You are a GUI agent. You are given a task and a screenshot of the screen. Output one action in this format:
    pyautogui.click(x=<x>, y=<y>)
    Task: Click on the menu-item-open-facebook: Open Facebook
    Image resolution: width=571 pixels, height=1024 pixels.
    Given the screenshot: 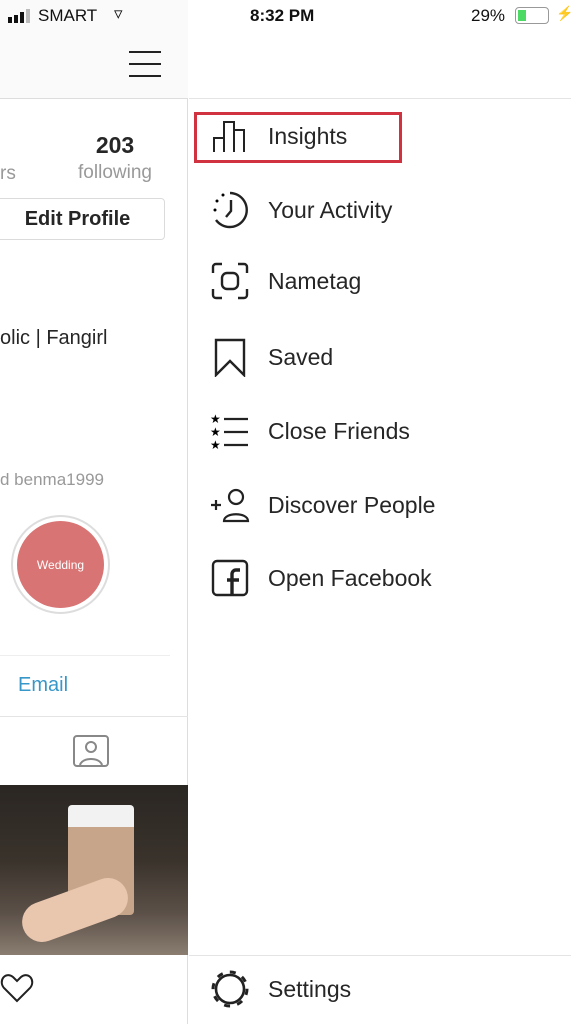 What is the action you would take?
    pyautogui.click(x=383, y=578)
    